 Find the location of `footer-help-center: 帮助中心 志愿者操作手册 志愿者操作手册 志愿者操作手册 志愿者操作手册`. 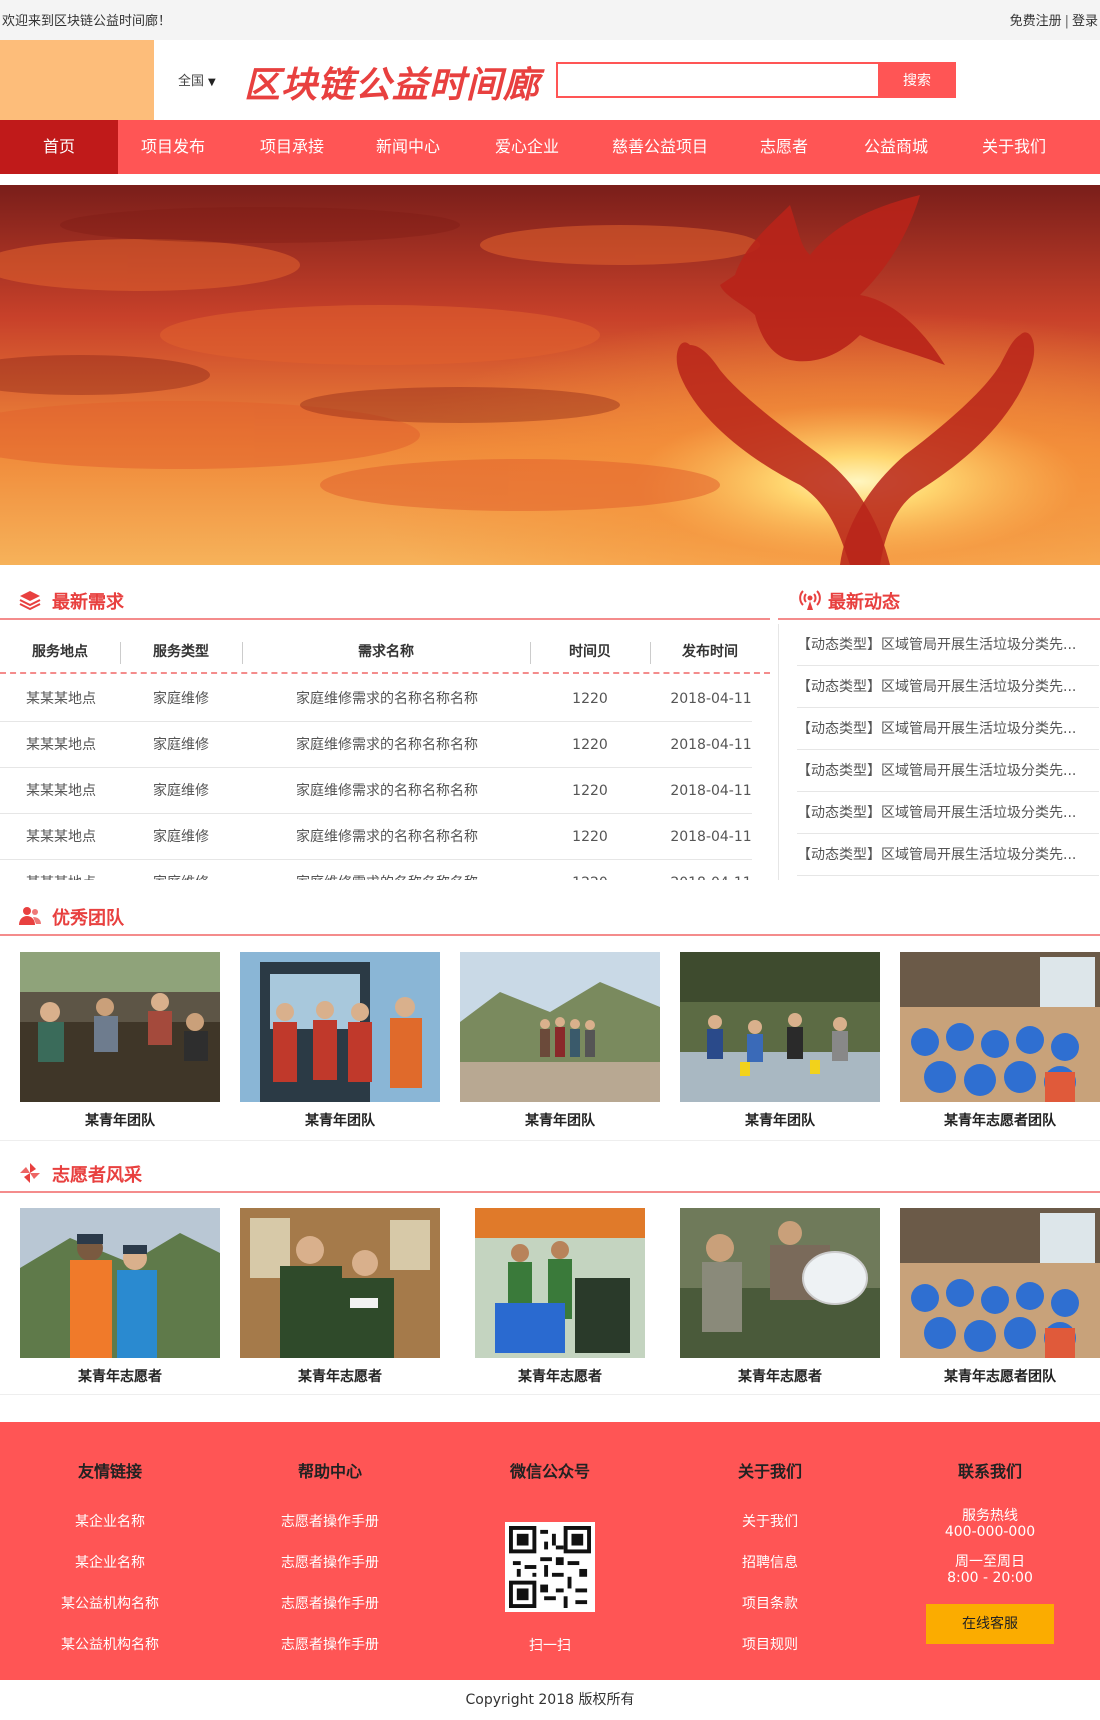

footer-help-center: 帮助中心 志愿者操作手册 志愿者操作手册 志愿者操作手册 志愿者操作手册 is located at coordinates (330, 1544).